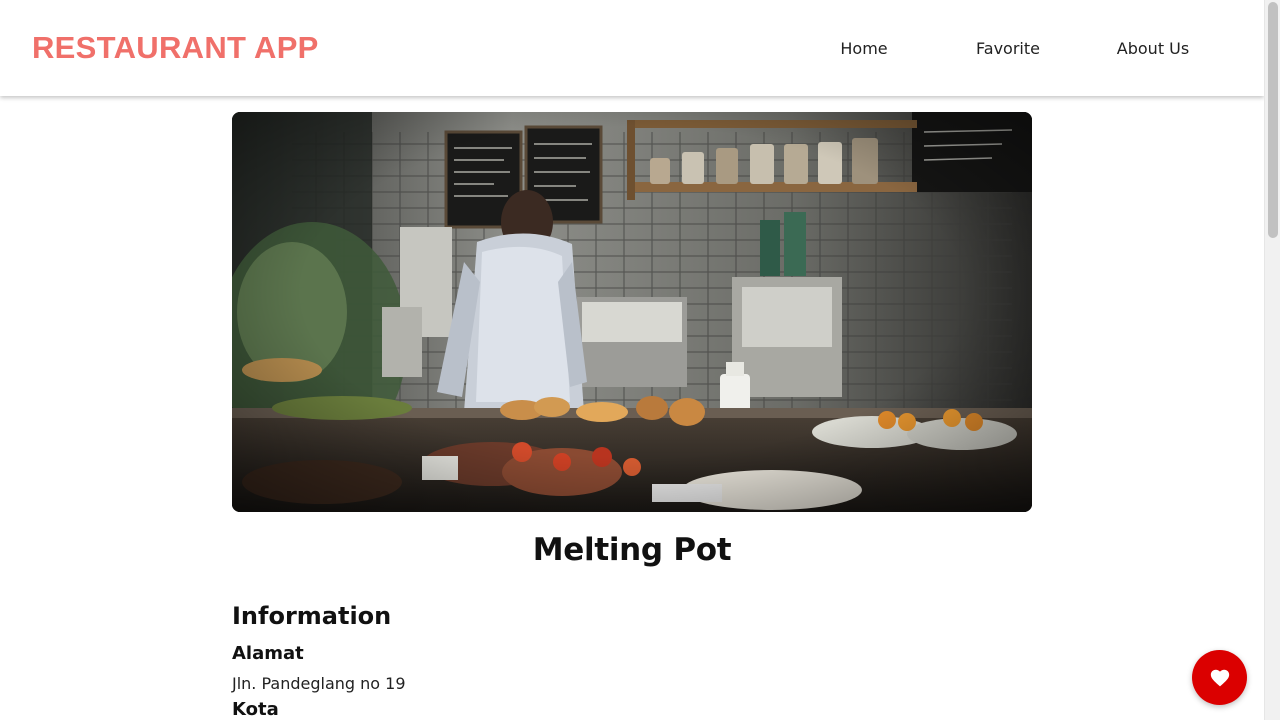 The height and width of the screenshot is (720, 1280). I want to click on nav-home: Home, so click(864, 49).